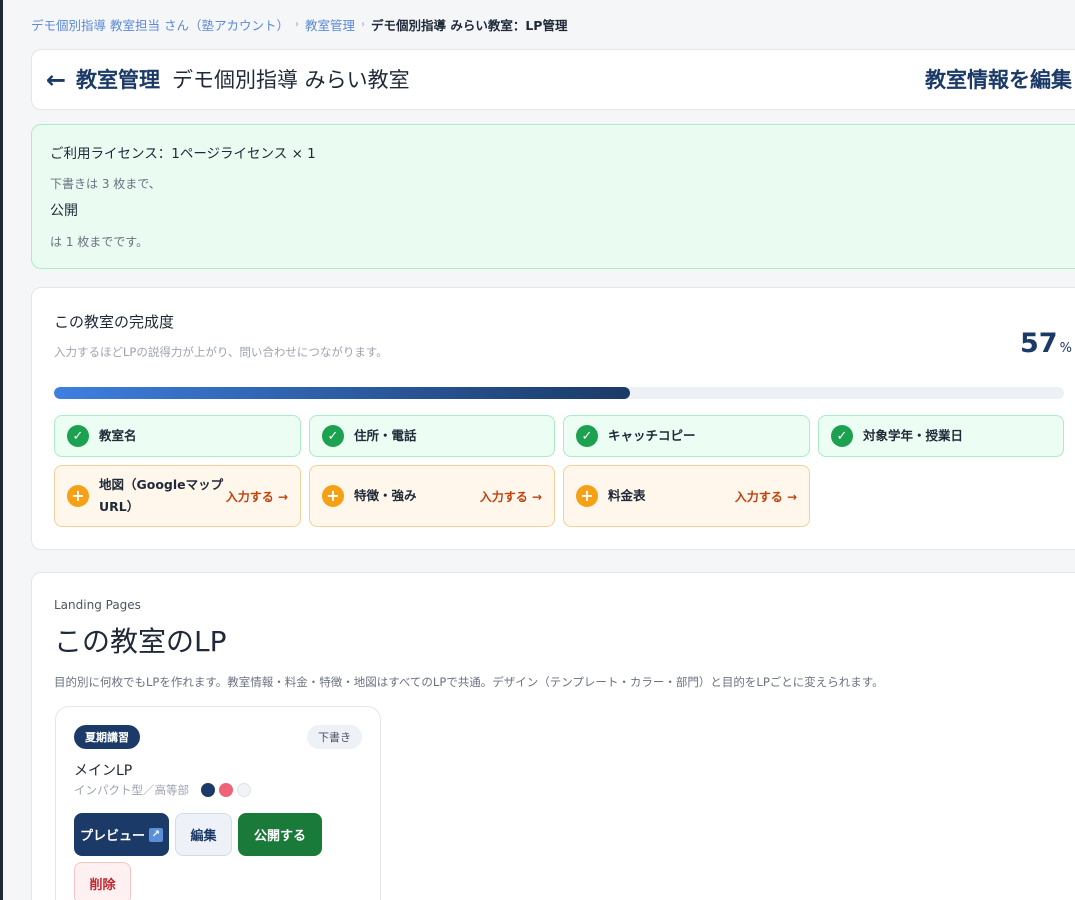 This screenshot has height=900, width=1075. I want to click on checklist-item-grade-days: ✓ 対象学年・授業日, so click(941, 436).